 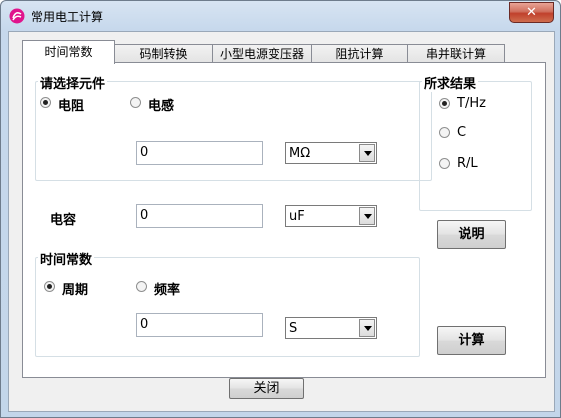 What do you see at coordinates (331, 328) in the screenshot?
I see `time-unit-select: S` at bounding box center [331, 328].